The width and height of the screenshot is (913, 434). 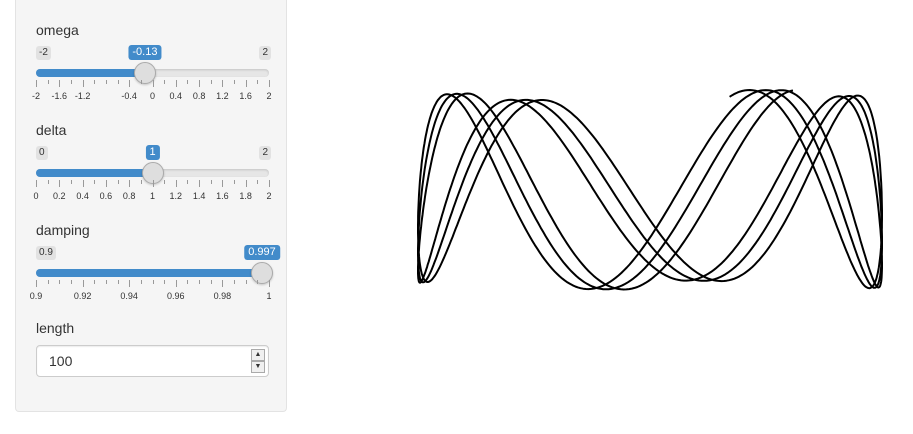 I want to click on delta-tick-label: 0.6, so click(x=106, y=196).